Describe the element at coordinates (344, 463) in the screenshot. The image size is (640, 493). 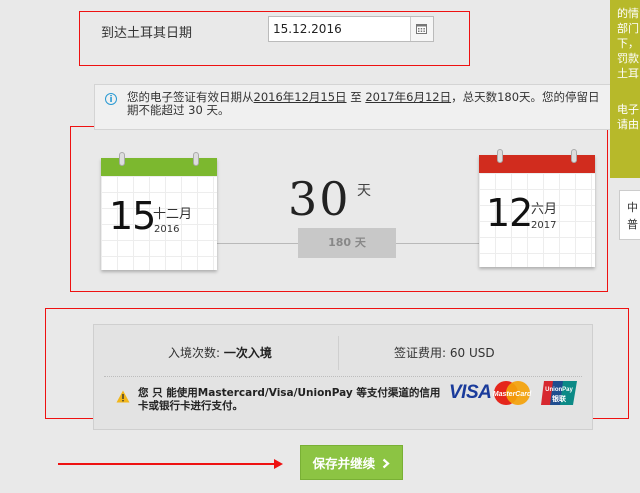
I see `save-button-label: 保存并继续` at that location.